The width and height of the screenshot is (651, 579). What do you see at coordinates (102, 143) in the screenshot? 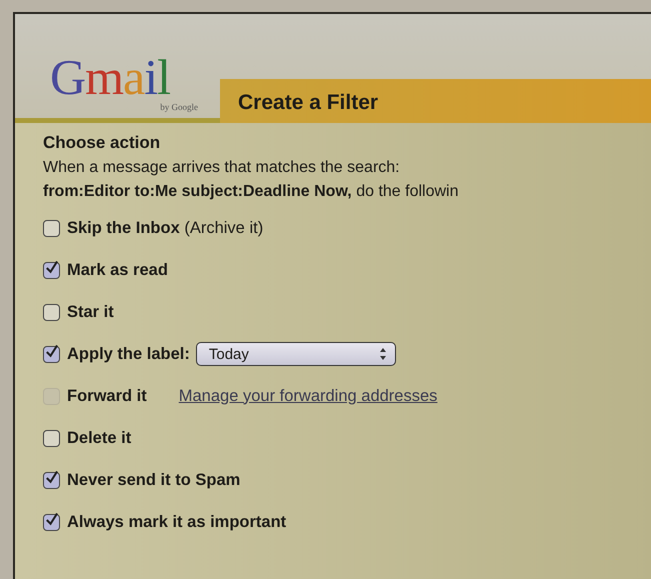
I see `section-heading: Choose action` at bounding box center [102, 143].